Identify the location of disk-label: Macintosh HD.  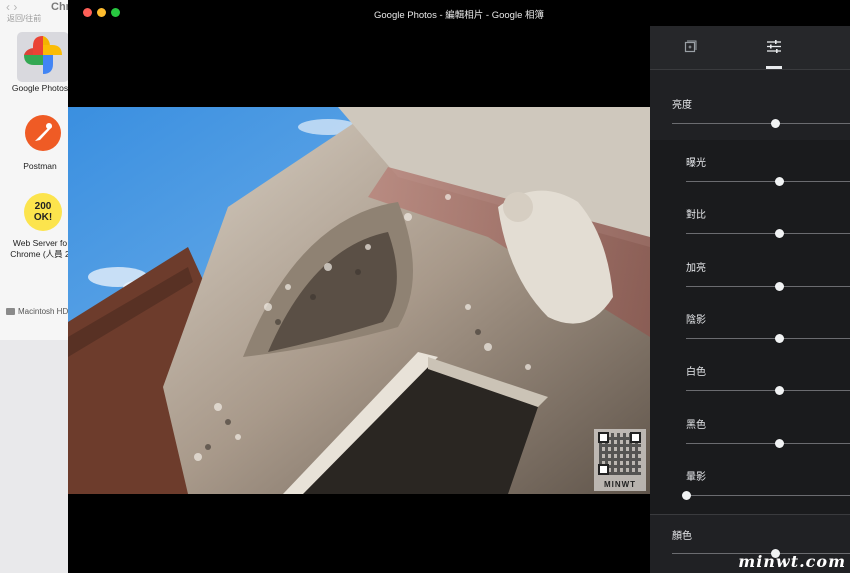
(43, 311).